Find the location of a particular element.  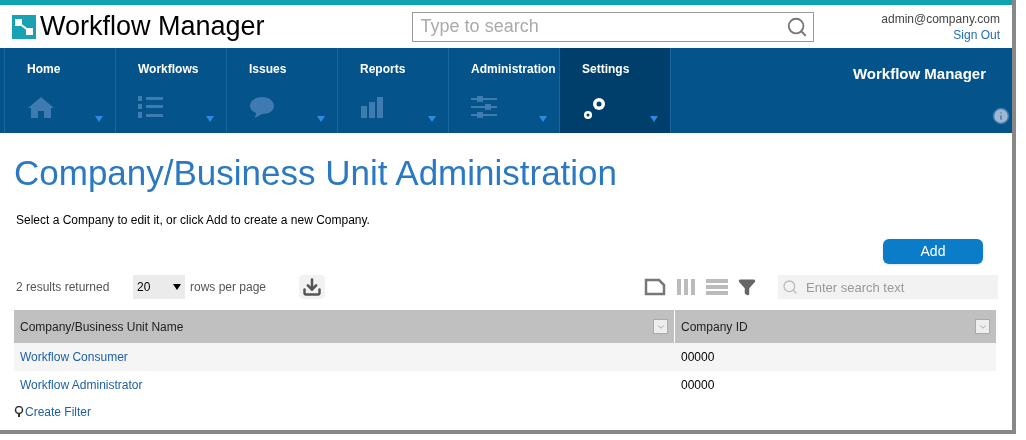

app-title: Workflow Manager is located at coordinates (919, 74).